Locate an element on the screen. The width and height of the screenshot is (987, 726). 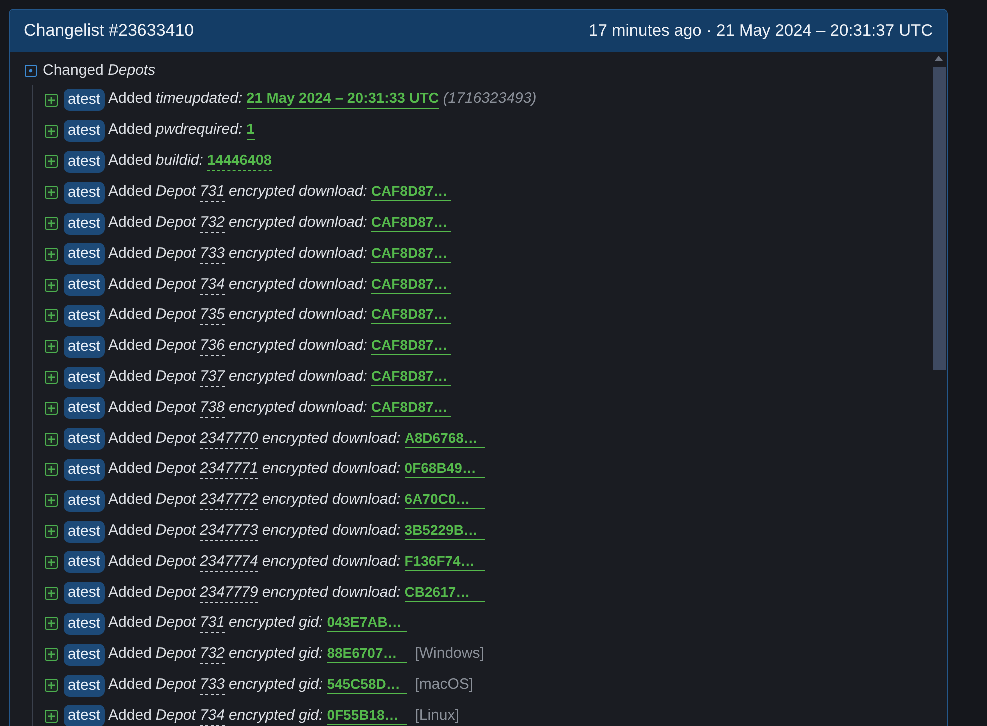
scroll-up-arrow-icon is located at coordinates (939, 58).